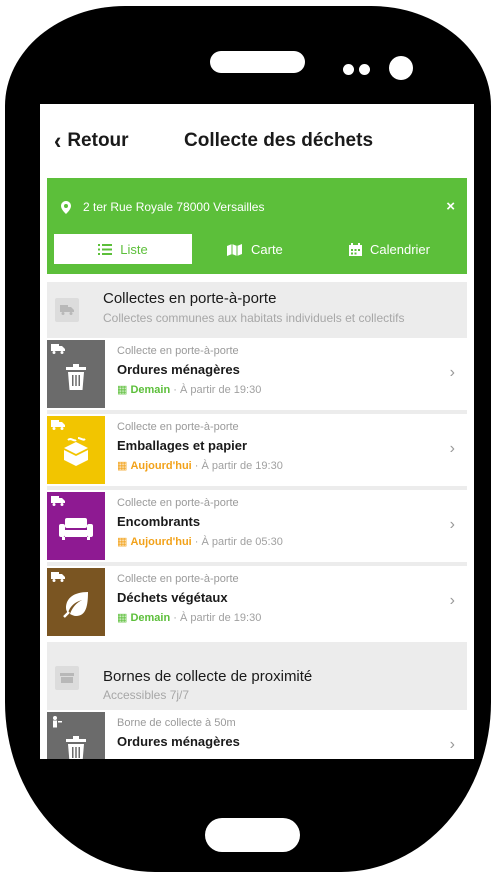 The height and width of the screenshot is (875, 497). I want to click on back-button: ‹ Retour, so click(91, 140).